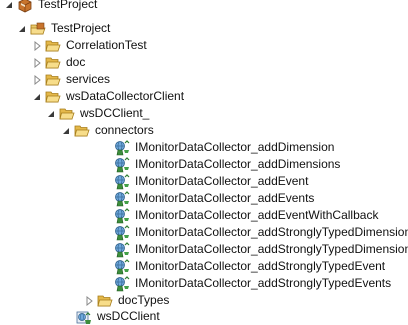 The width and height of the screenshot is (408, 325). I want to click on tree-node-label: services, so click(88, 79).